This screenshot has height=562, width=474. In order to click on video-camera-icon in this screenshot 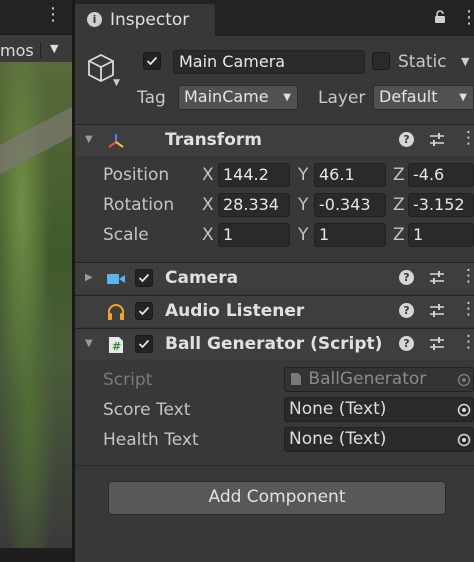, I will do `click(116, 279)`.